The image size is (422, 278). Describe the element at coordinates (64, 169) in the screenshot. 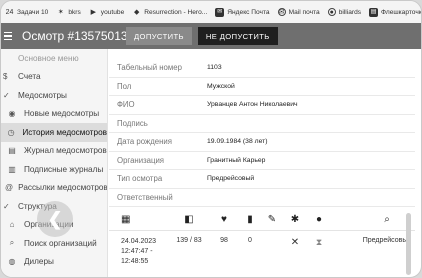

I see `sidebar-item-label: Подписные журналы` at that location.